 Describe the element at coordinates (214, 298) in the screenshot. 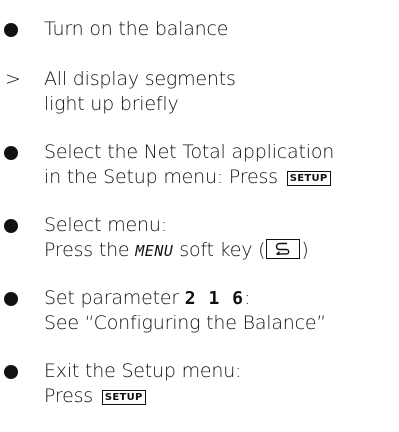

I see `parameter-code: 2 1 6` at that location.